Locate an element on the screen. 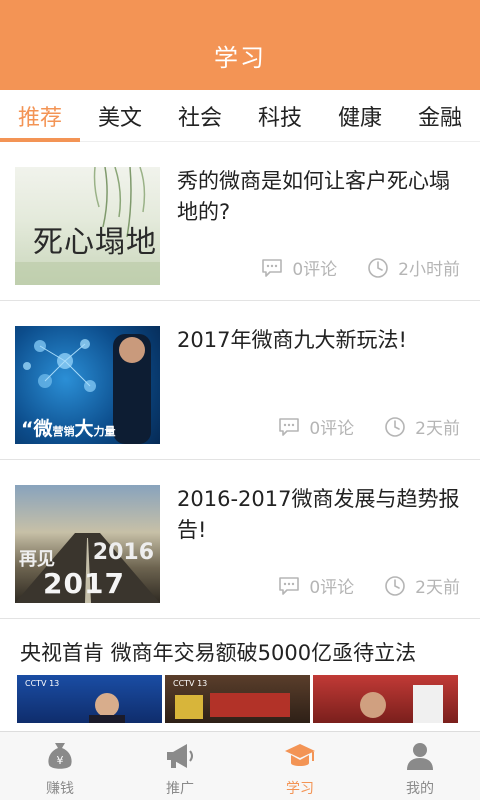 The height and width of the screenshot is (800, 480). tab-recommend: 推荐 is located at coordinates (40, 116).